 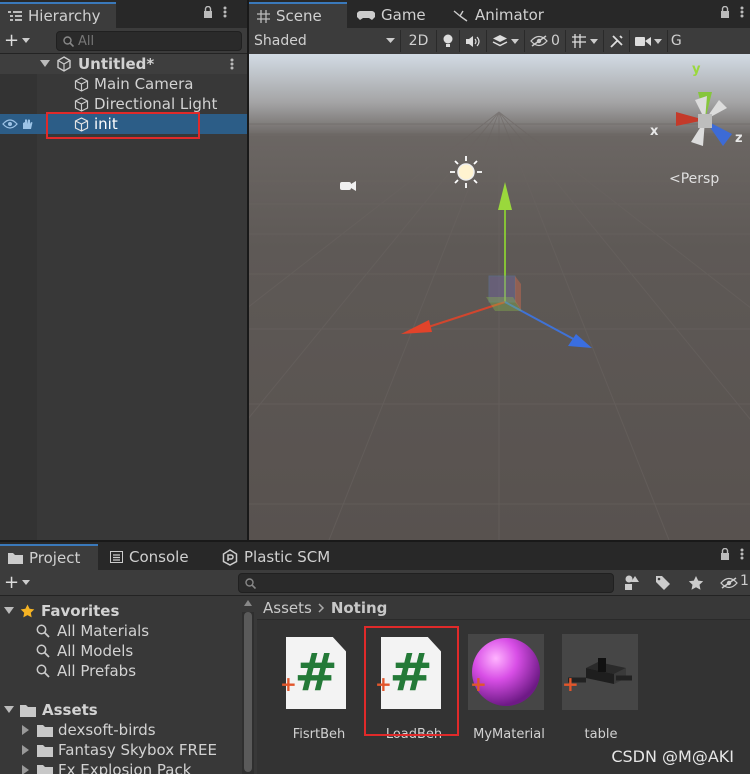 What do you see at coordinates (325, 41) in the screenshot?
I see `shading-mode-dropdown: Shaded` at bounding box center [325, 41].